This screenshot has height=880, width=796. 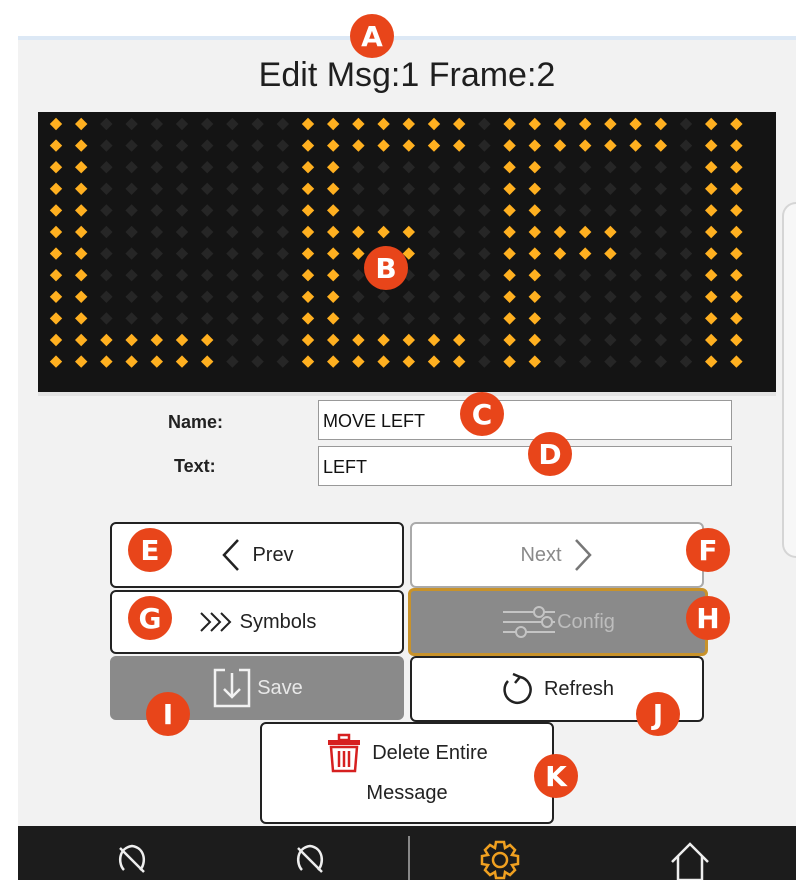 What do you see at coordinates (407, 75) in the screenshot?
I see `page-title: Edit Msg:1 Frame:2` at bounding box center [407, 75].